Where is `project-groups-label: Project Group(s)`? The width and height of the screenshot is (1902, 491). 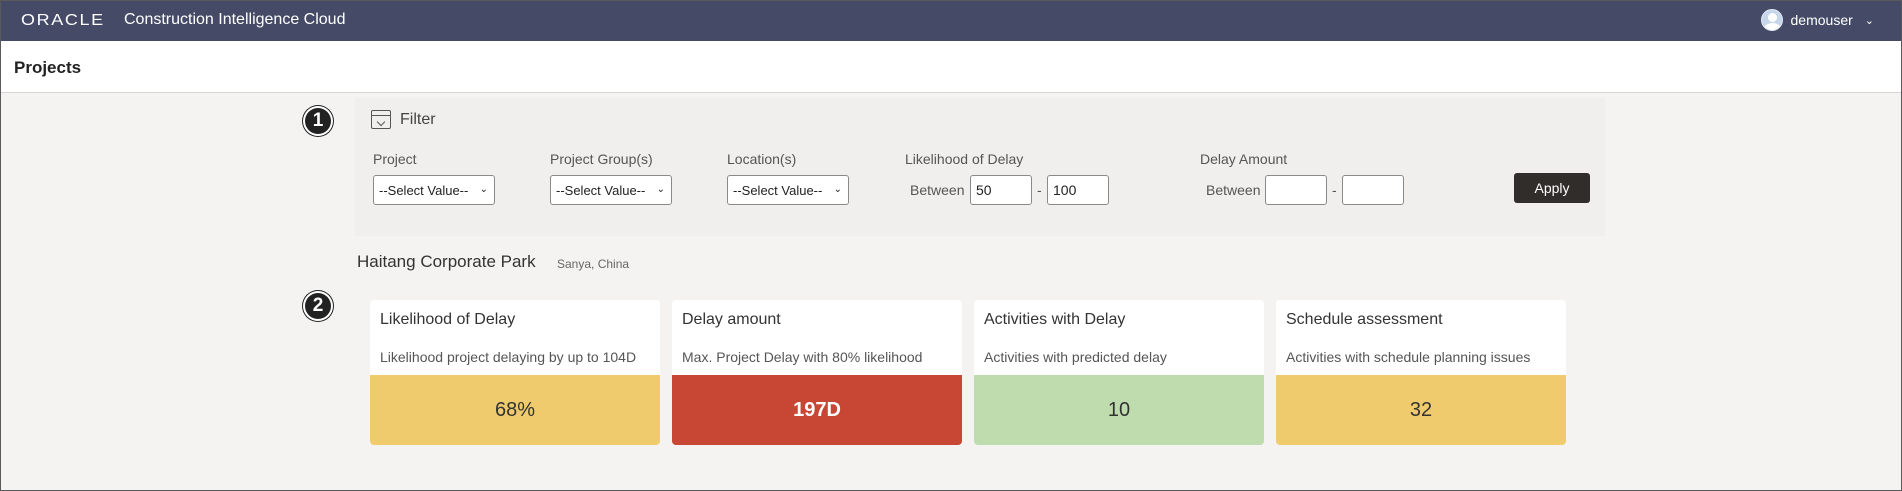
project-groups-label: Project Group(s) is located at coordinates (601, 159).